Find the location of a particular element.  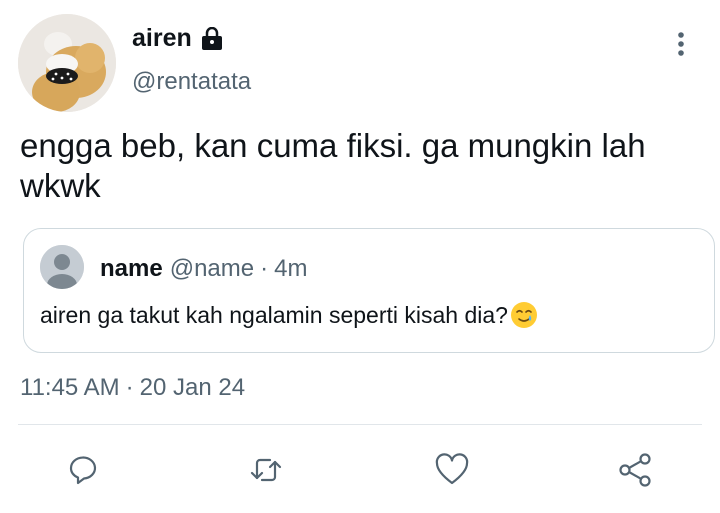

reply-button is located at coordinates (84, 470).